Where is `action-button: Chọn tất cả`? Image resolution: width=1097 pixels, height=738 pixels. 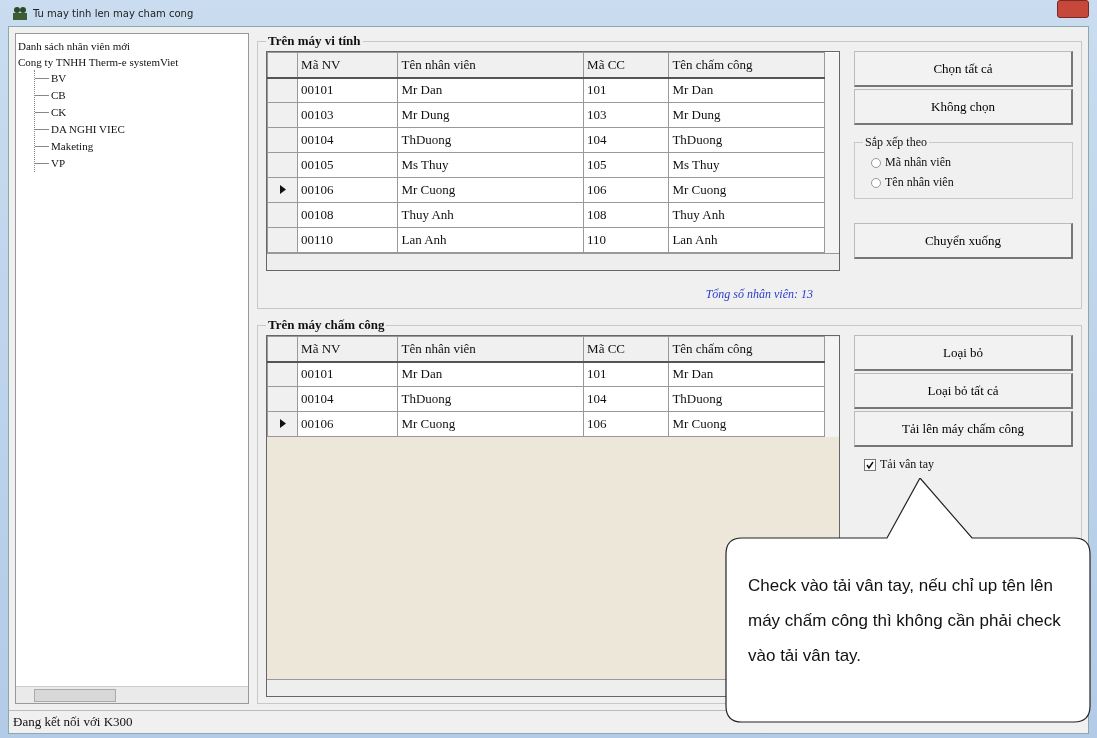
action-button: Chọn tất cả is located at coordinates (963, 69).